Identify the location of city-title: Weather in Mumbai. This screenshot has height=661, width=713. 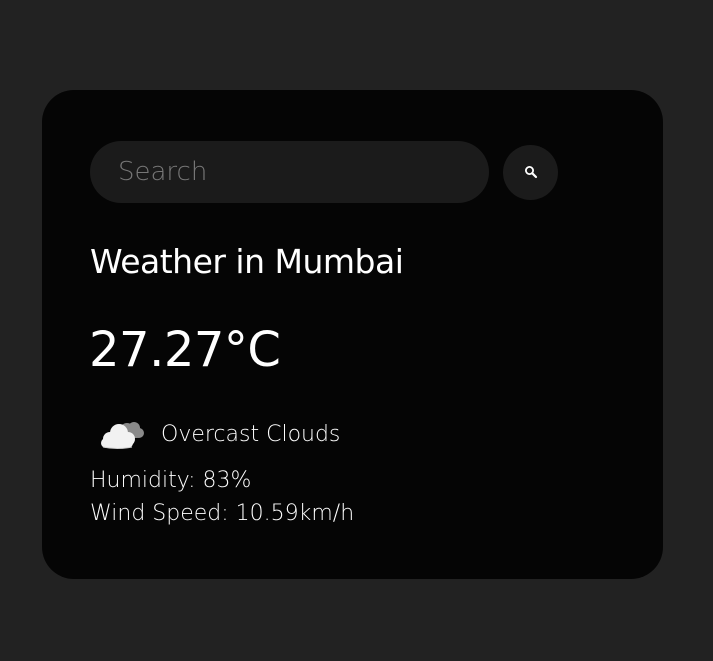
(247, 261).